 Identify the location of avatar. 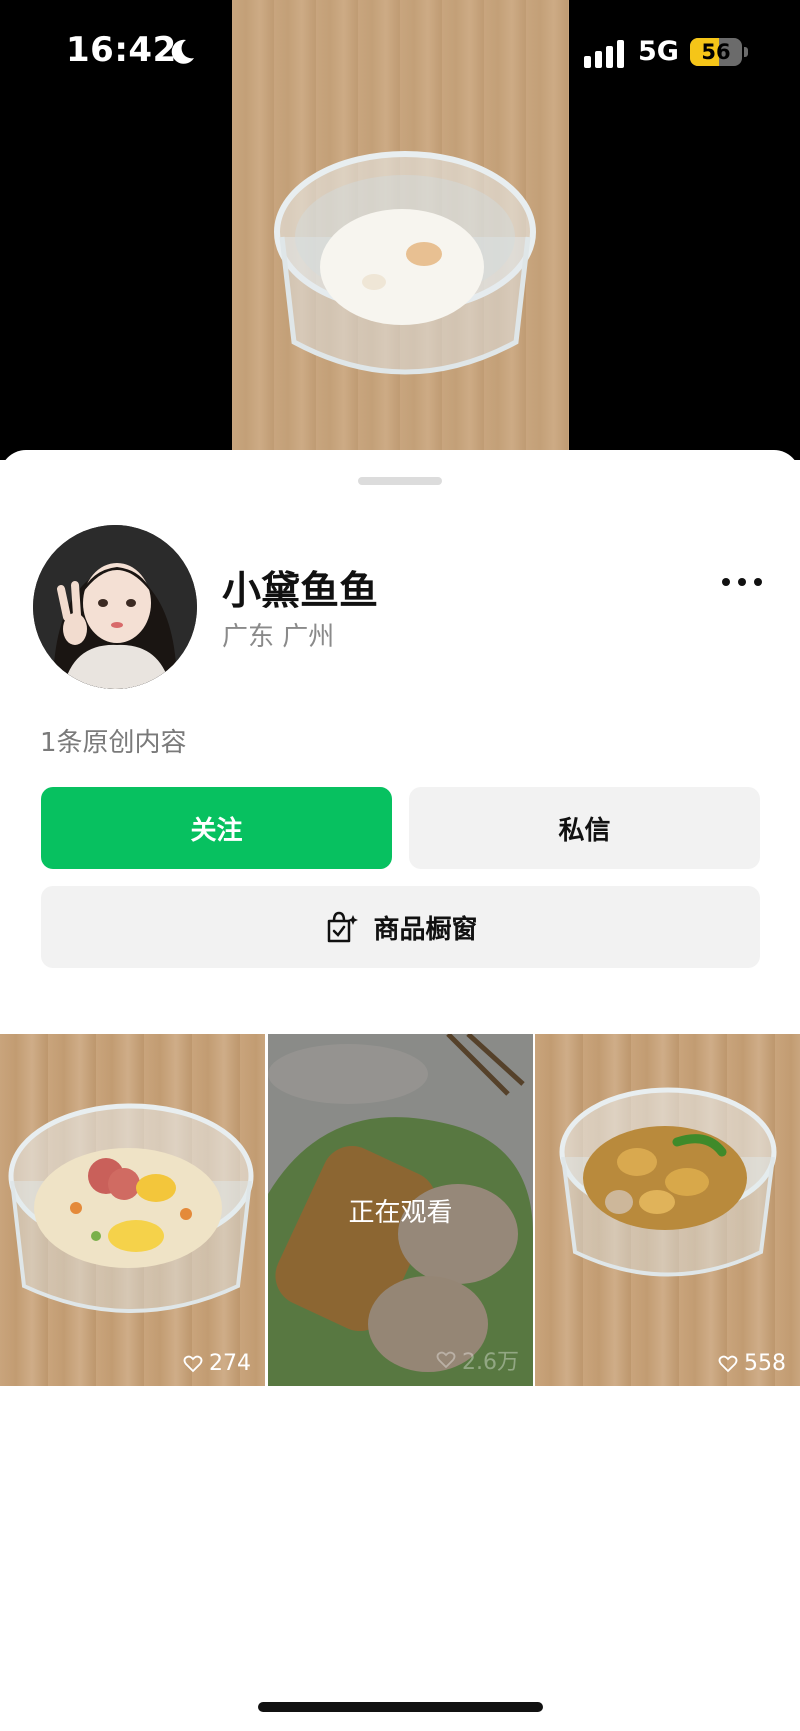
(115, 607).